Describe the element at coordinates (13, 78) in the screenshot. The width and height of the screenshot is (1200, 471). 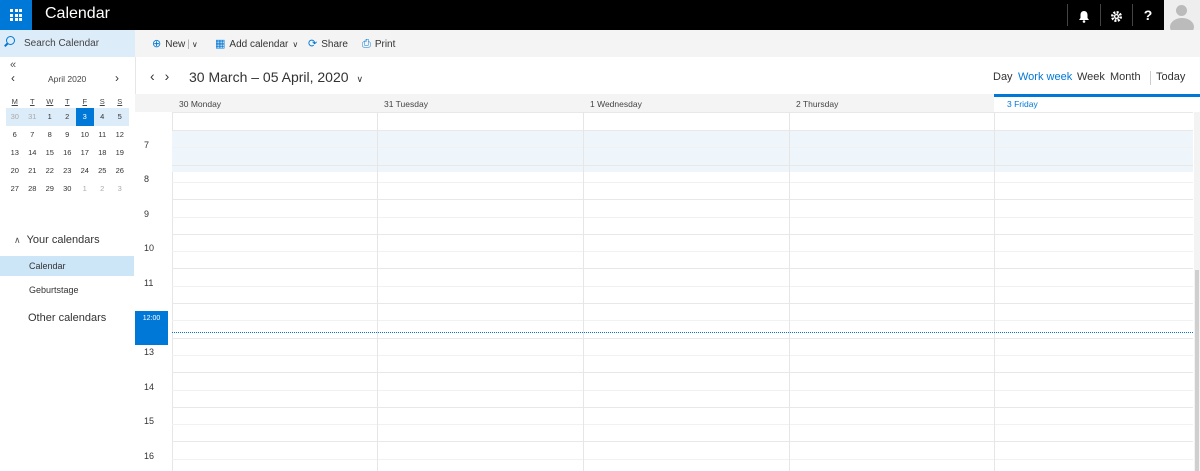
I see `chevron-left-icon: ‹` at that location.